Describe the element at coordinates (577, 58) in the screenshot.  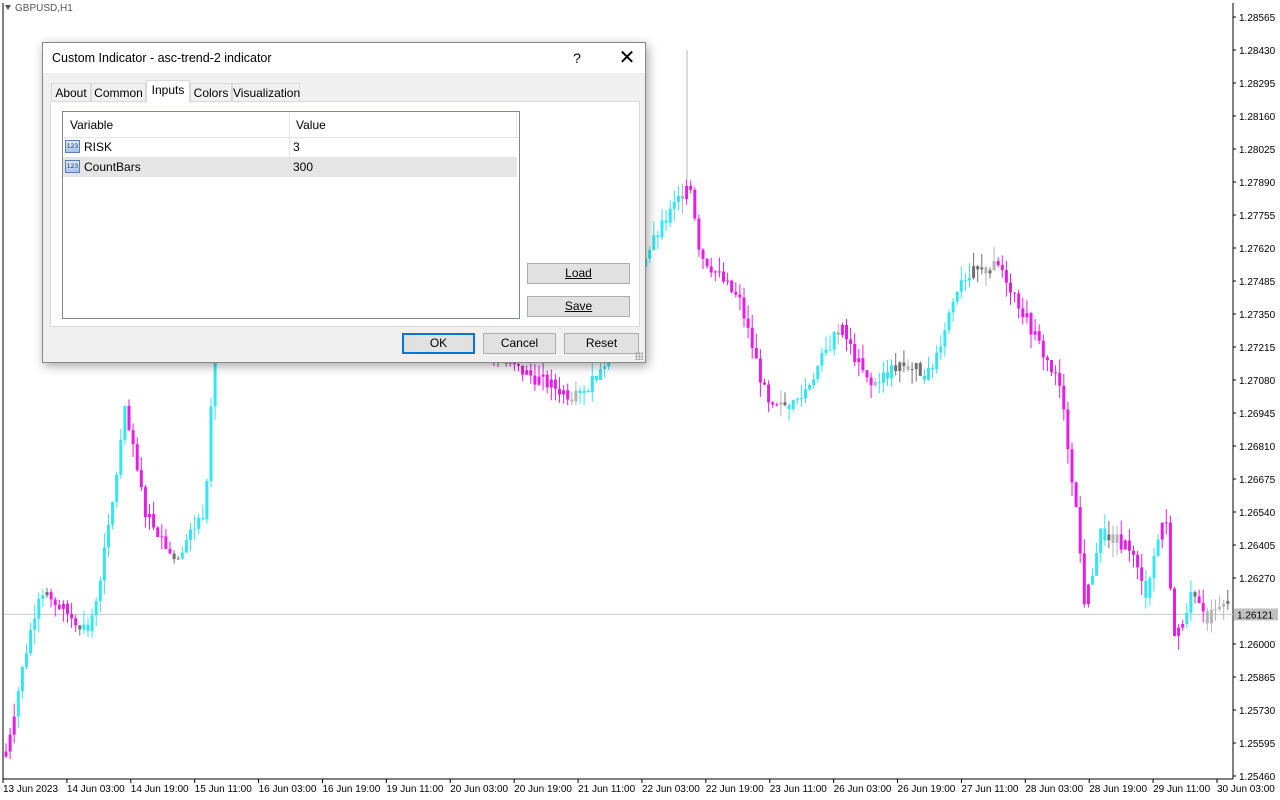
I see `help-icon: ?` at that location.